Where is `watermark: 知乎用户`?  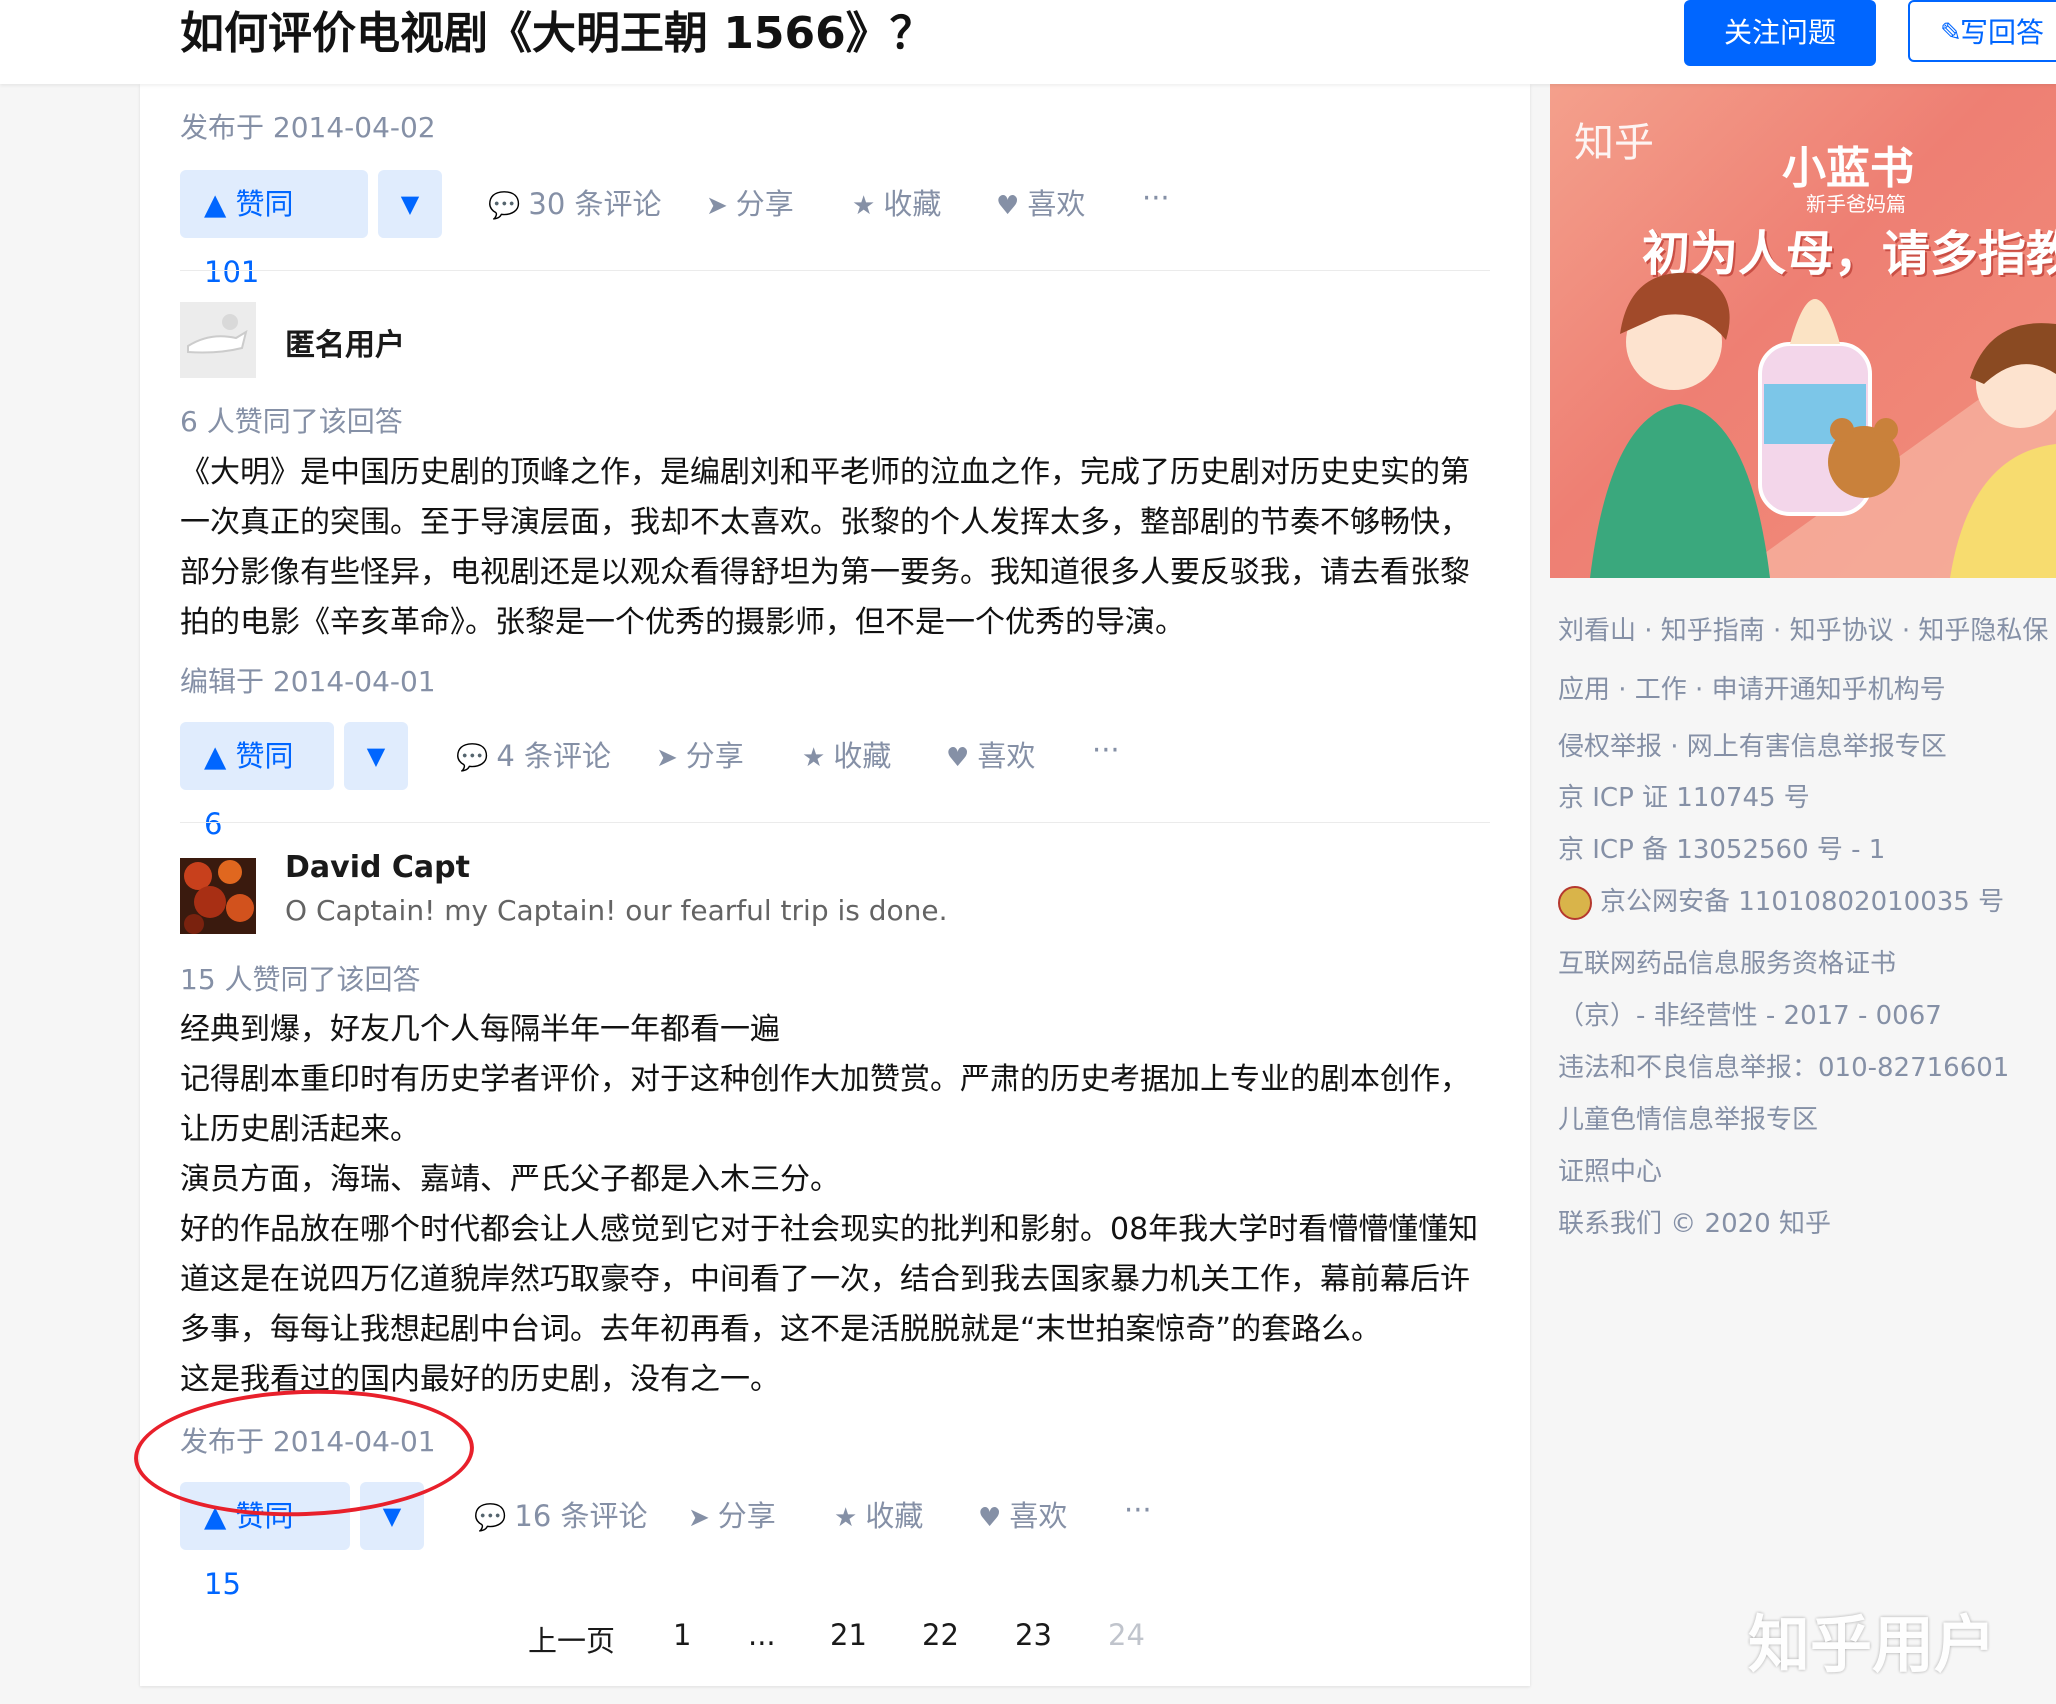 watermark: 知乎用户 is located at coordinates (1872, 1644).